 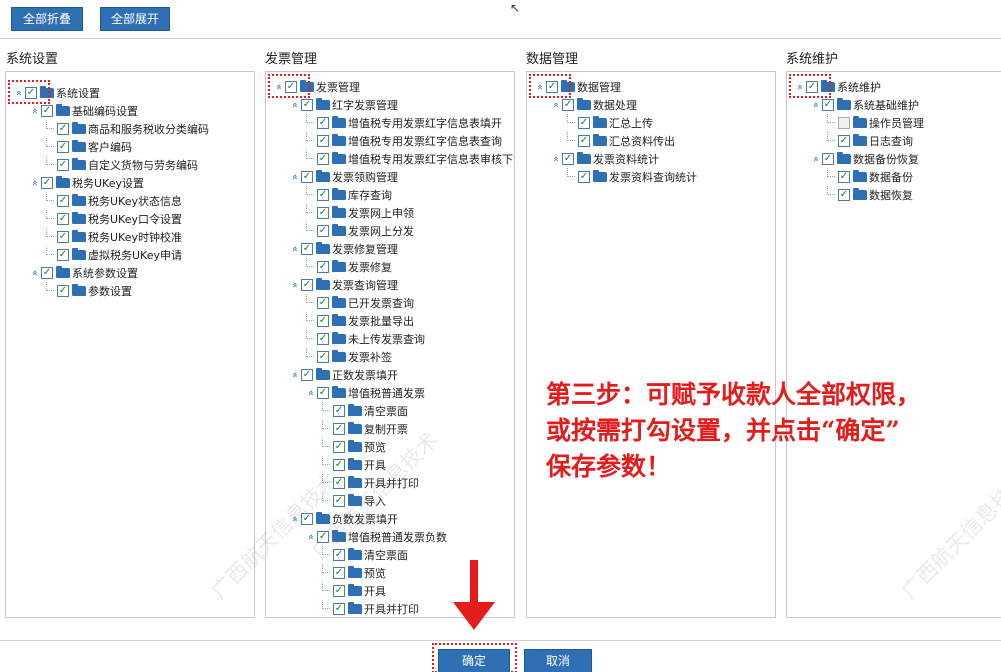 I want to click on tree-node: ✓ 税务UKey口令设置, so click(x=113, y=219).